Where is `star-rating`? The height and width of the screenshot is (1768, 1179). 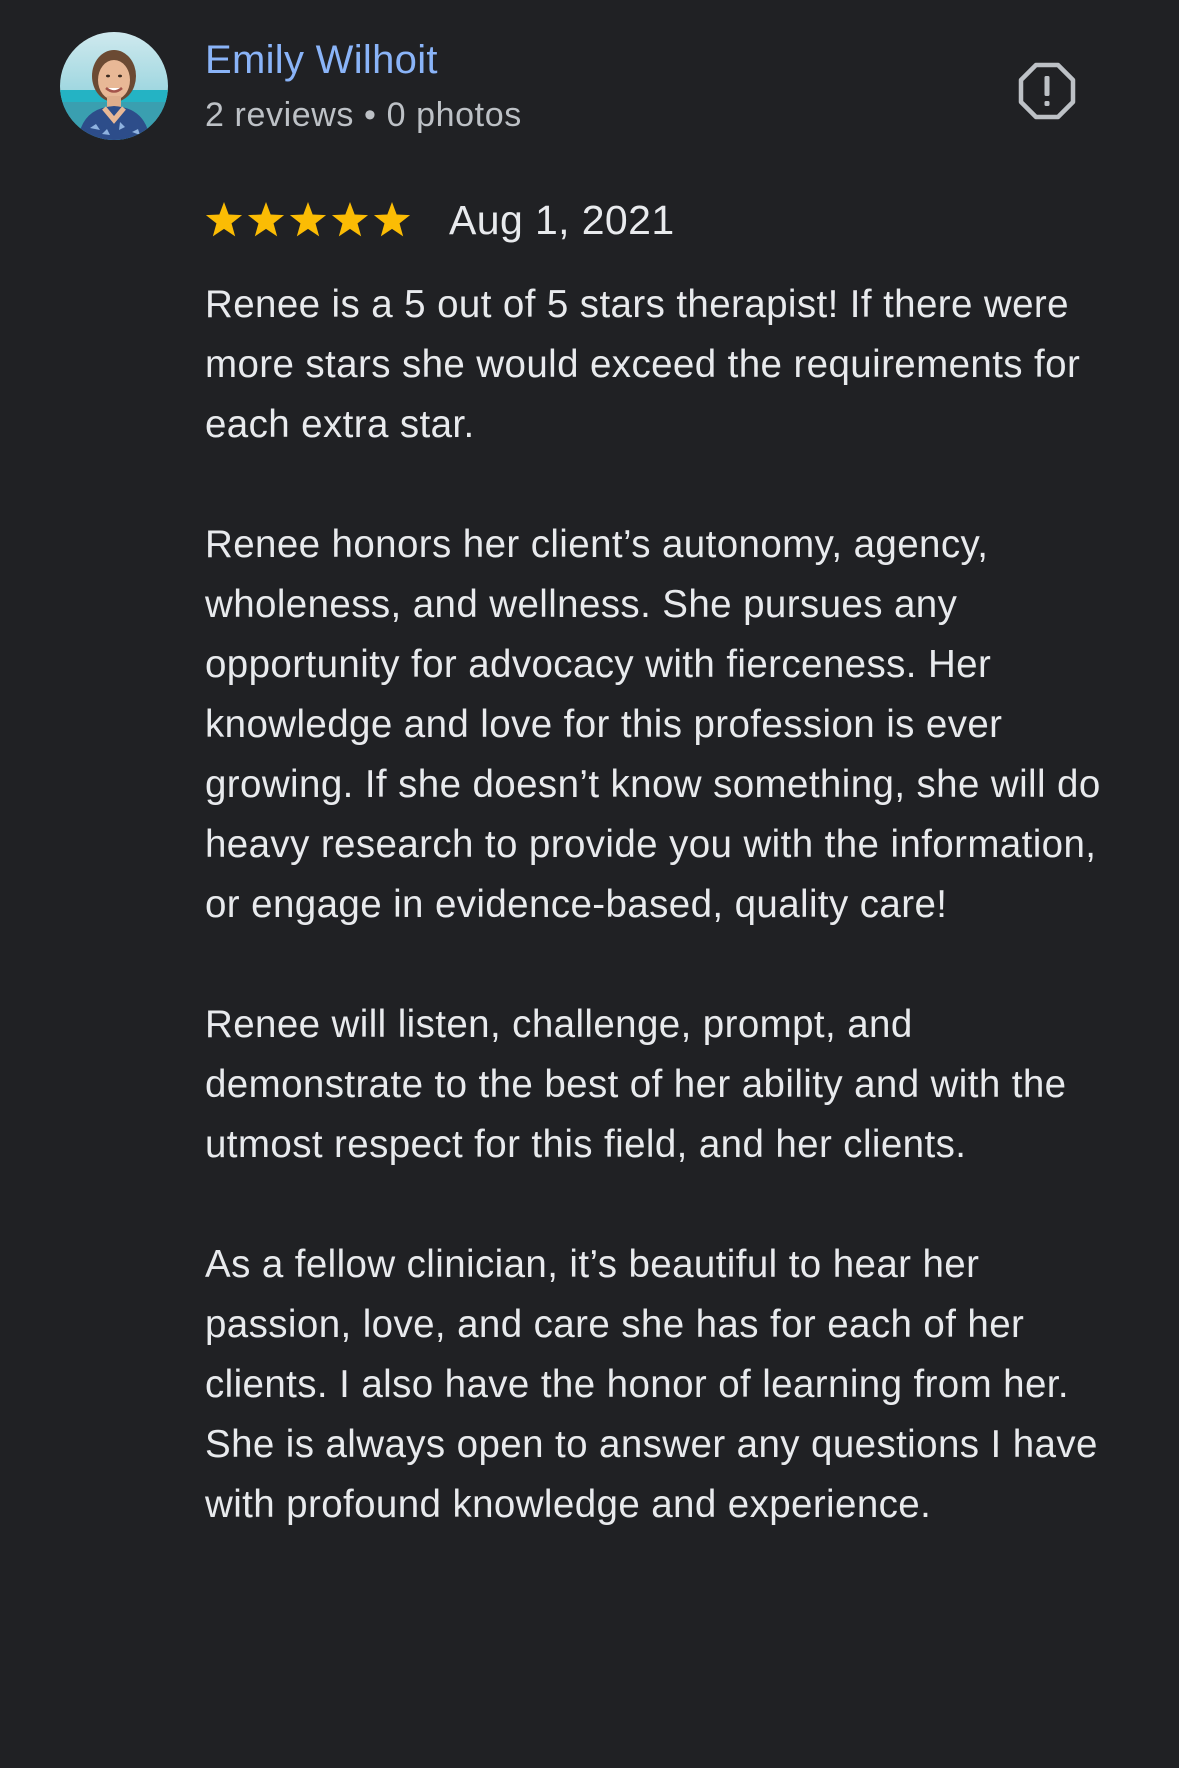
star-rating is located at coordinates (308, 220).